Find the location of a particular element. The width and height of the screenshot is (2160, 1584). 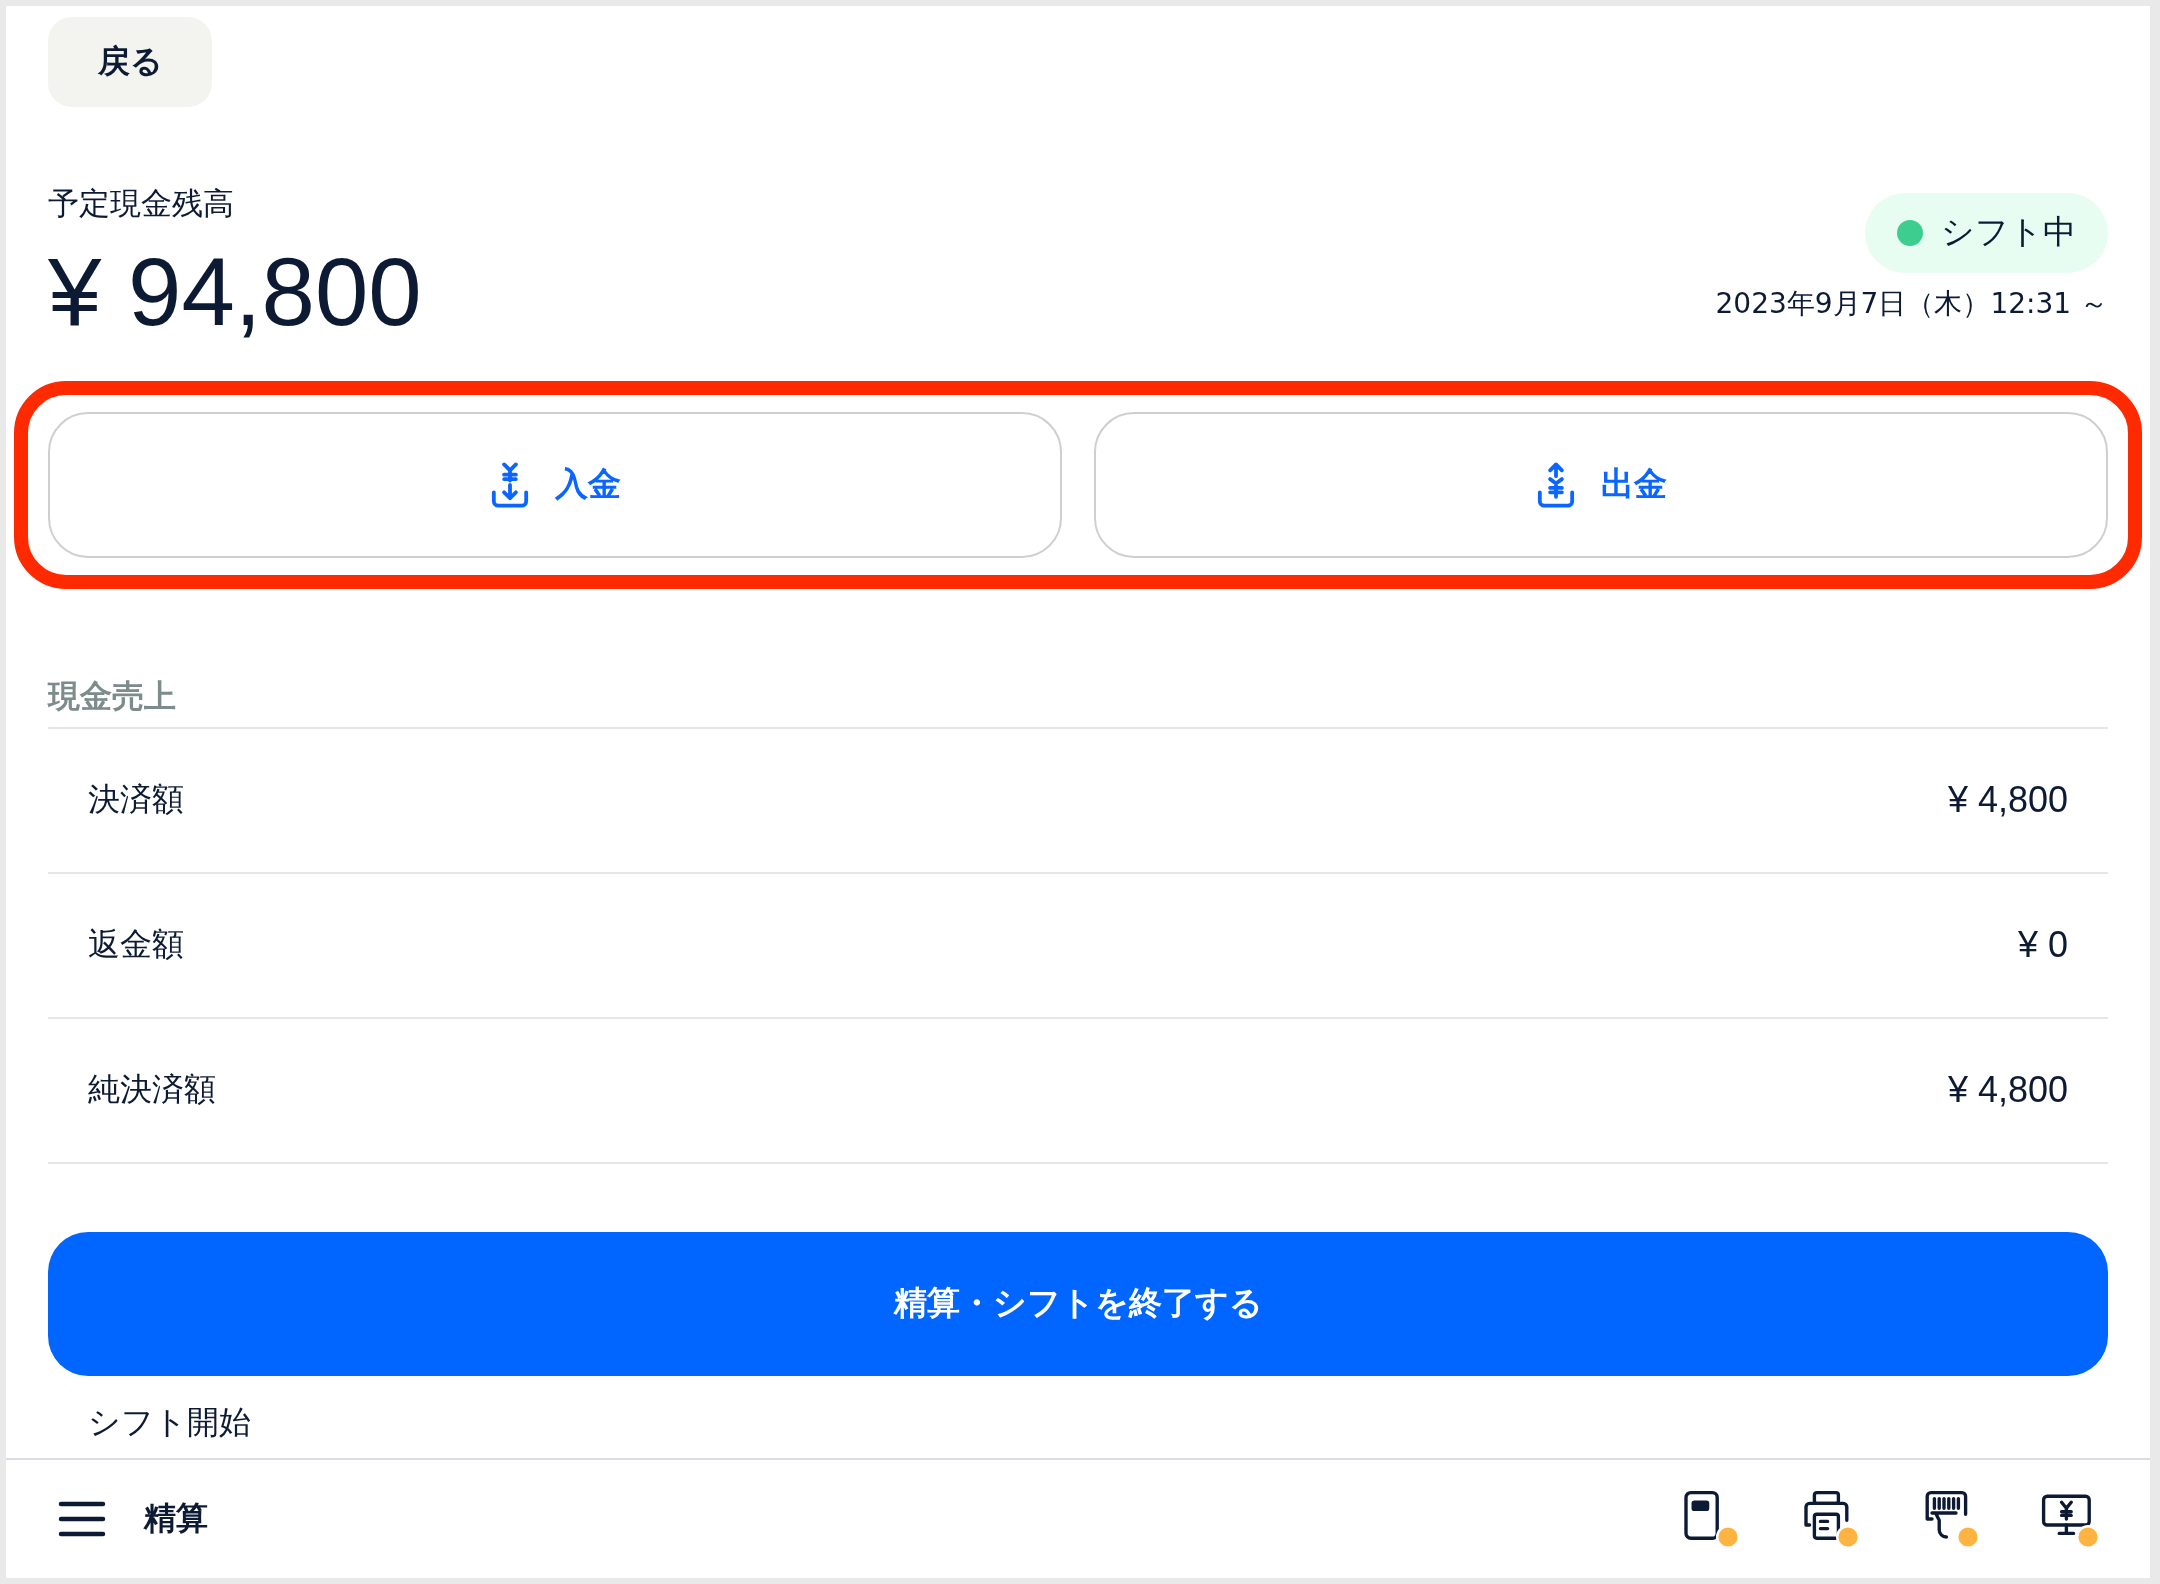

status-label: シフト中 is located at coordinates (2008, 232).